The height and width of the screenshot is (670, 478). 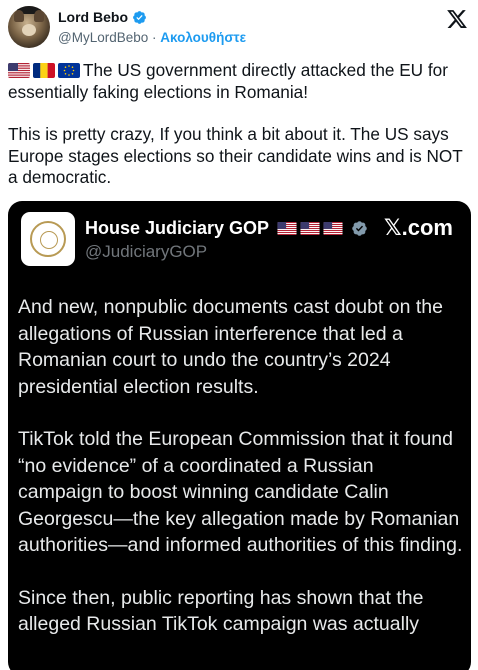 What do you see at coordinates (177, 228) in the screenshot?
I see `card-display-name: House Judiciary GOP` at bounding box center [177, 228].